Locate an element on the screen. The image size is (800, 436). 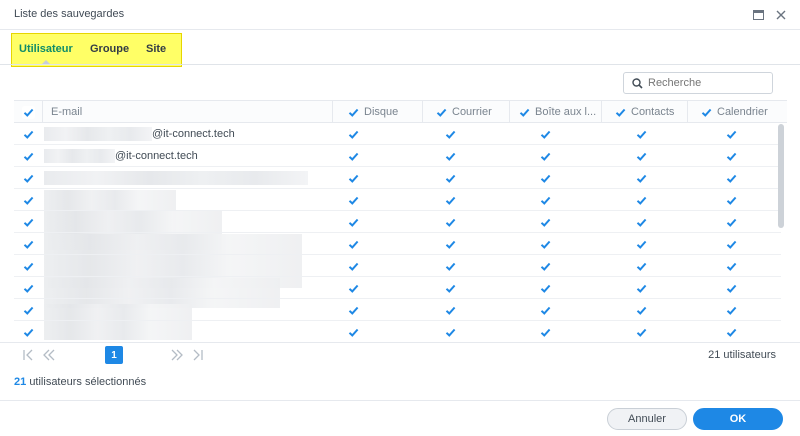
first-page-icon is located at coordinates (28, 356).